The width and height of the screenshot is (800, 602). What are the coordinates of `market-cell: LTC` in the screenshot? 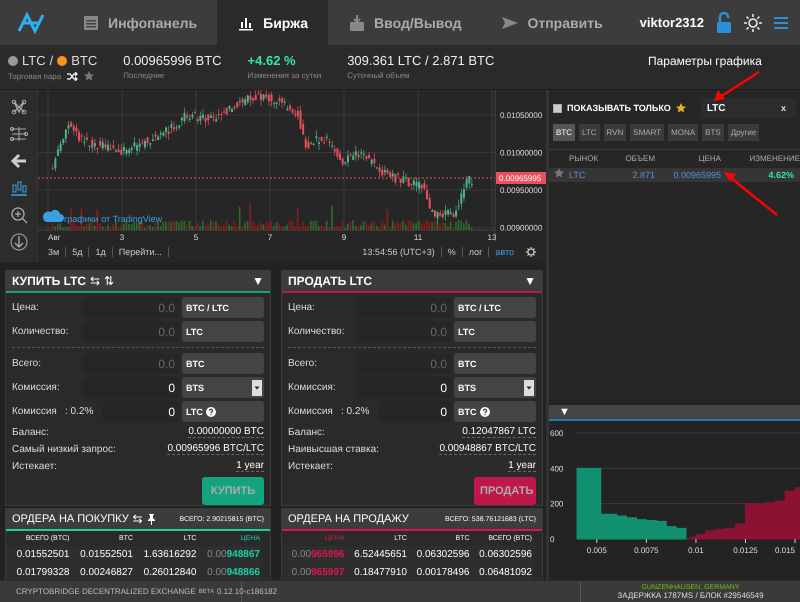 It's located at (592, 175).